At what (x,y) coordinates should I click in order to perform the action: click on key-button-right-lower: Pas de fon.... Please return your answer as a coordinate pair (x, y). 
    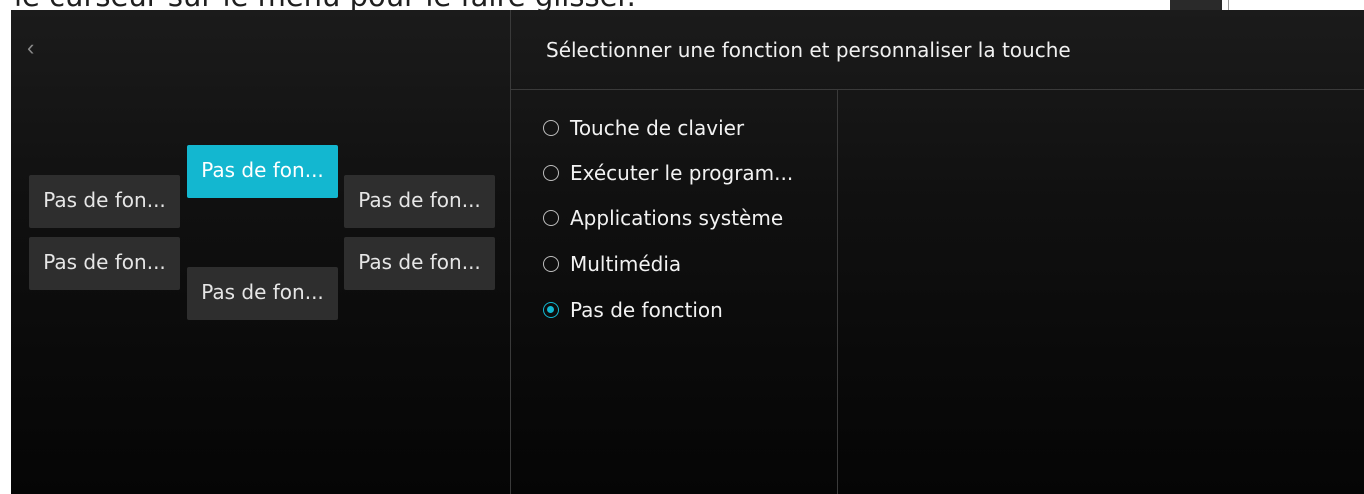
    Looking at the image, I should click on (419, 263).